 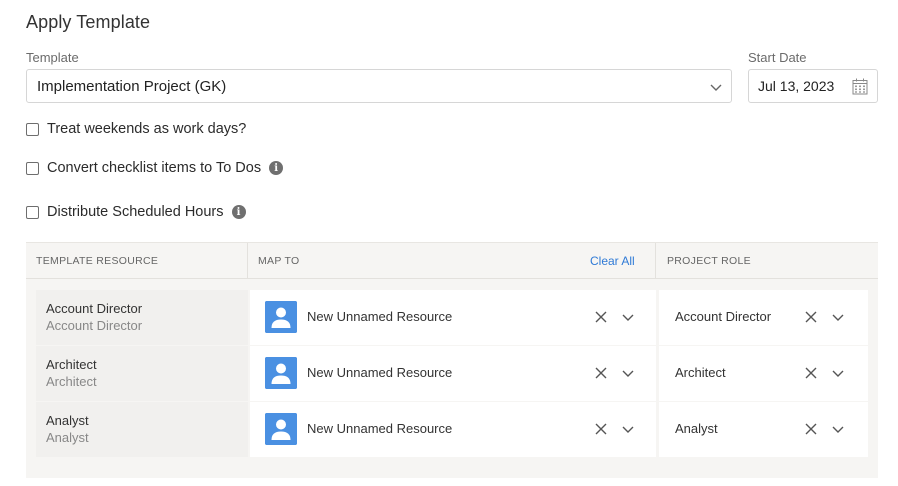 I want to click on clear-all-link: Clear All, so click(x=612, y=261).